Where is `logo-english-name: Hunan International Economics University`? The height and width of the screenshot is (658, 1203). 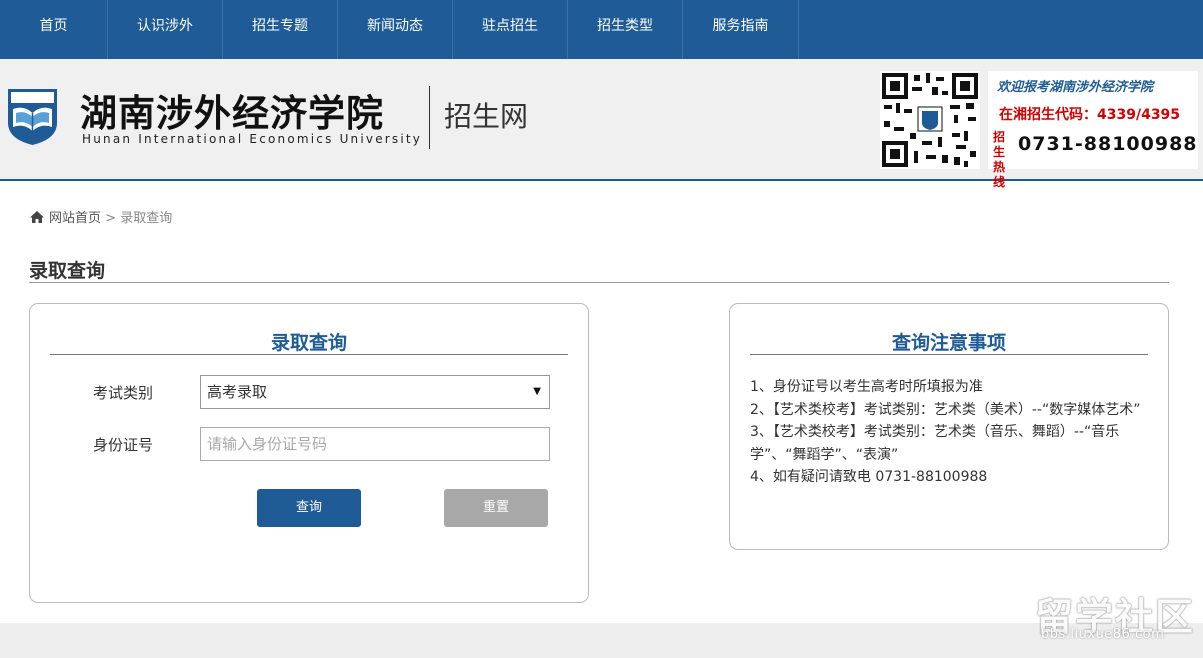
logo-english-name: Hunan International Economics University is located at coordinates (252, 139).